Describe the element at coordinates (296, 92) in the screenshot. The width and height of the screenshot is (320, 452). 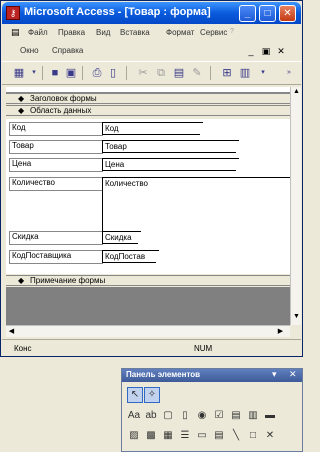
I see `scroll-up-icon: ▲` at that location.